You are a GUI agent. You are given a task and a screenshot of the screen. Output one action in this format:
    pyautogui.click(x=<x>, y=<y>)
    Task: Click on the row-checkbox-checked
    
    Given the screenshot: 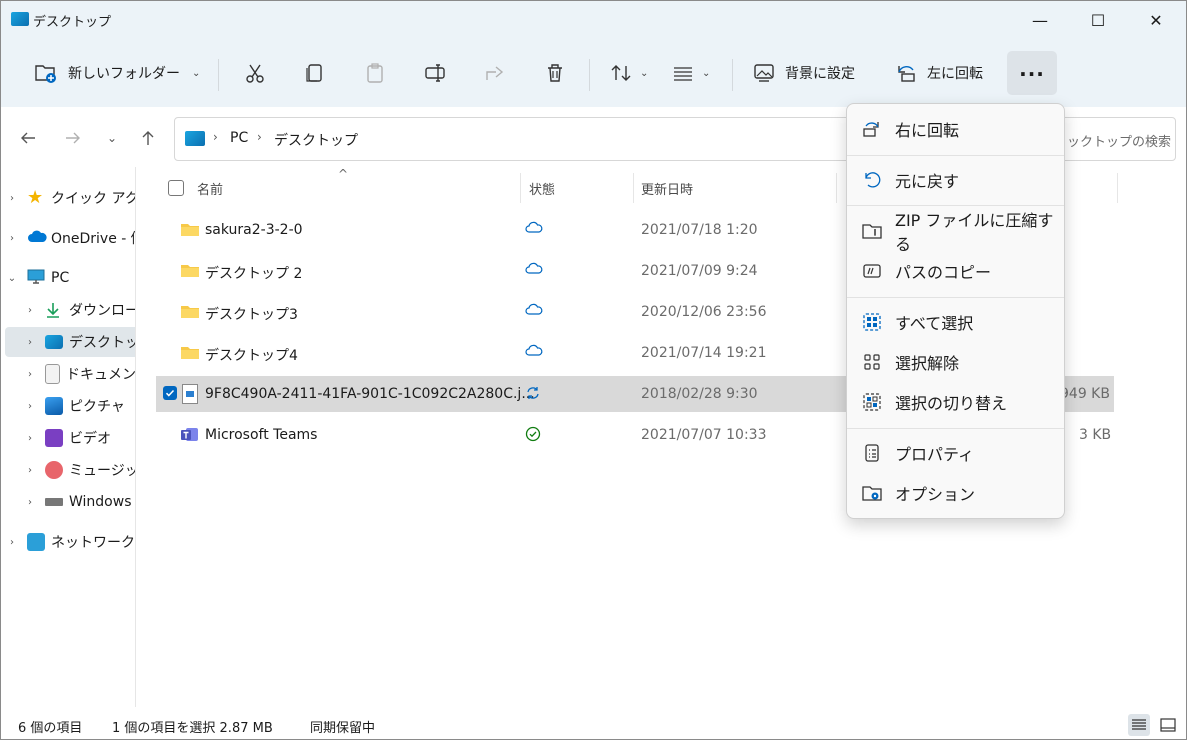 What is the action you would take?
    pyautogui.click(x=170, y=393)
    